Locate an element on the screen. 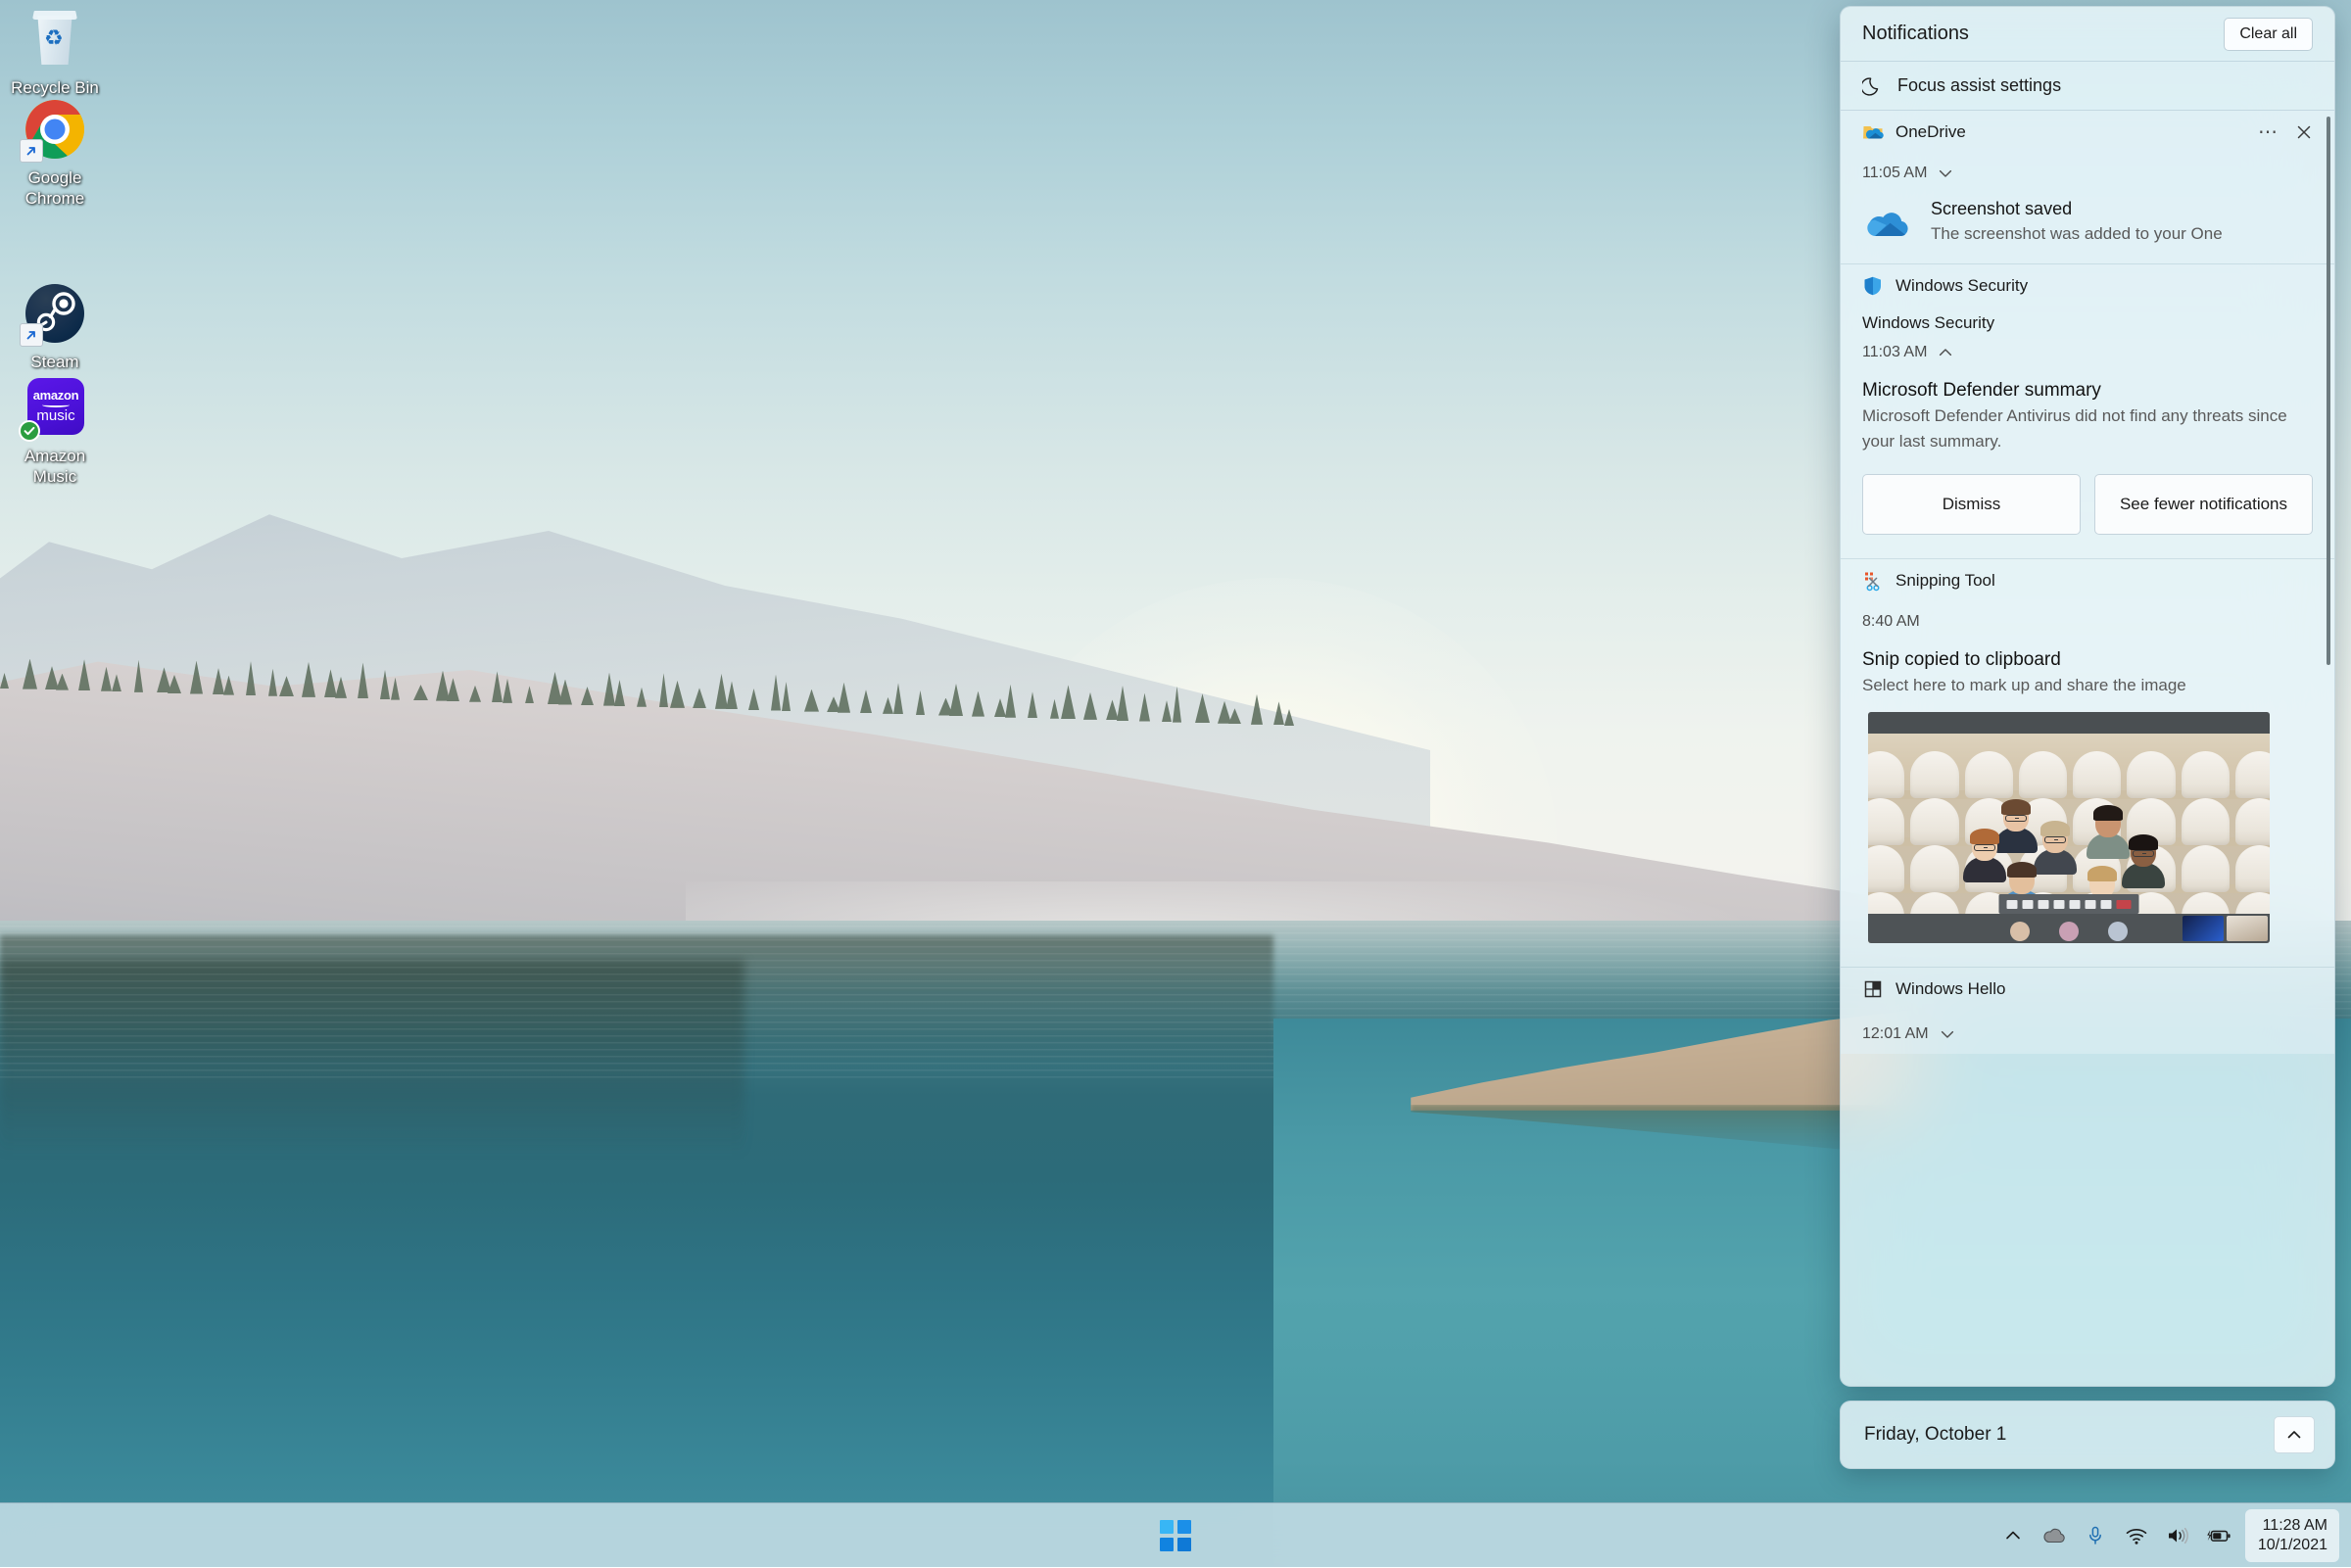  notification-app-row: Windows Security is located at coordinates (2088, 286).